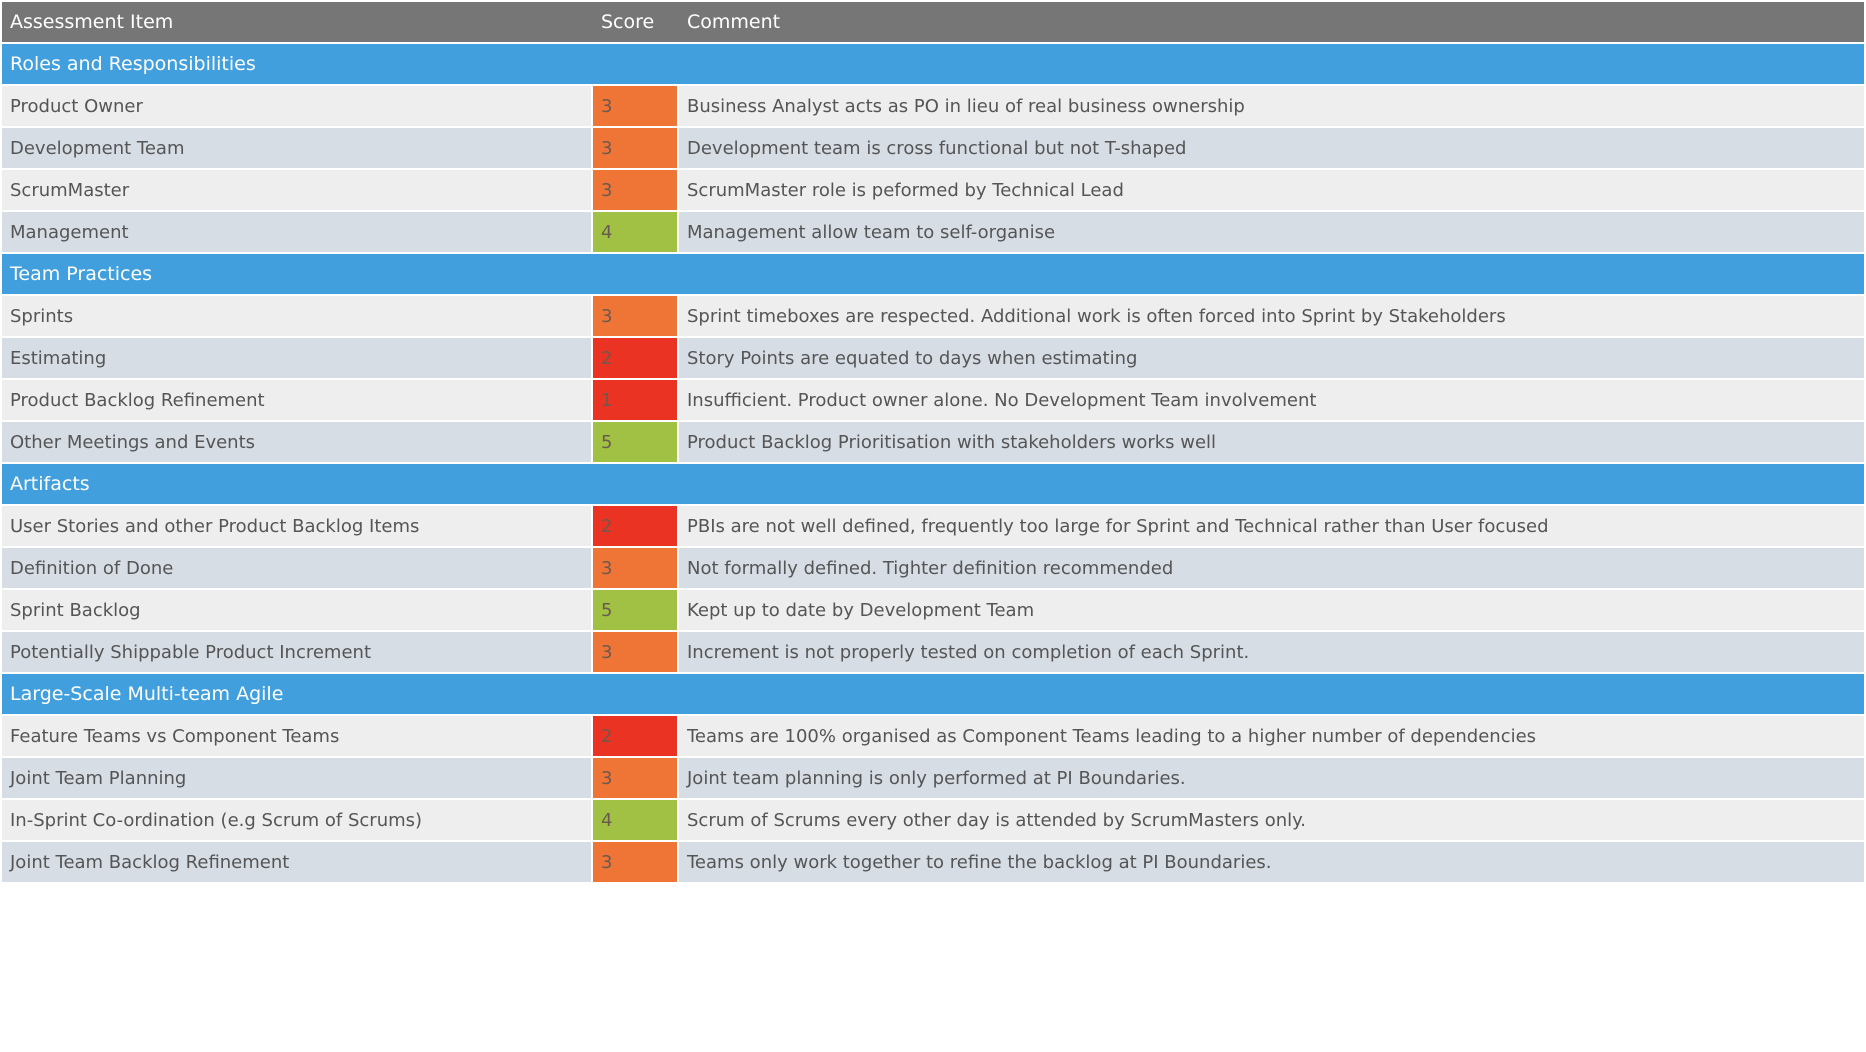  I want to click on assessment-item: Product Owner, so click(296, 106).